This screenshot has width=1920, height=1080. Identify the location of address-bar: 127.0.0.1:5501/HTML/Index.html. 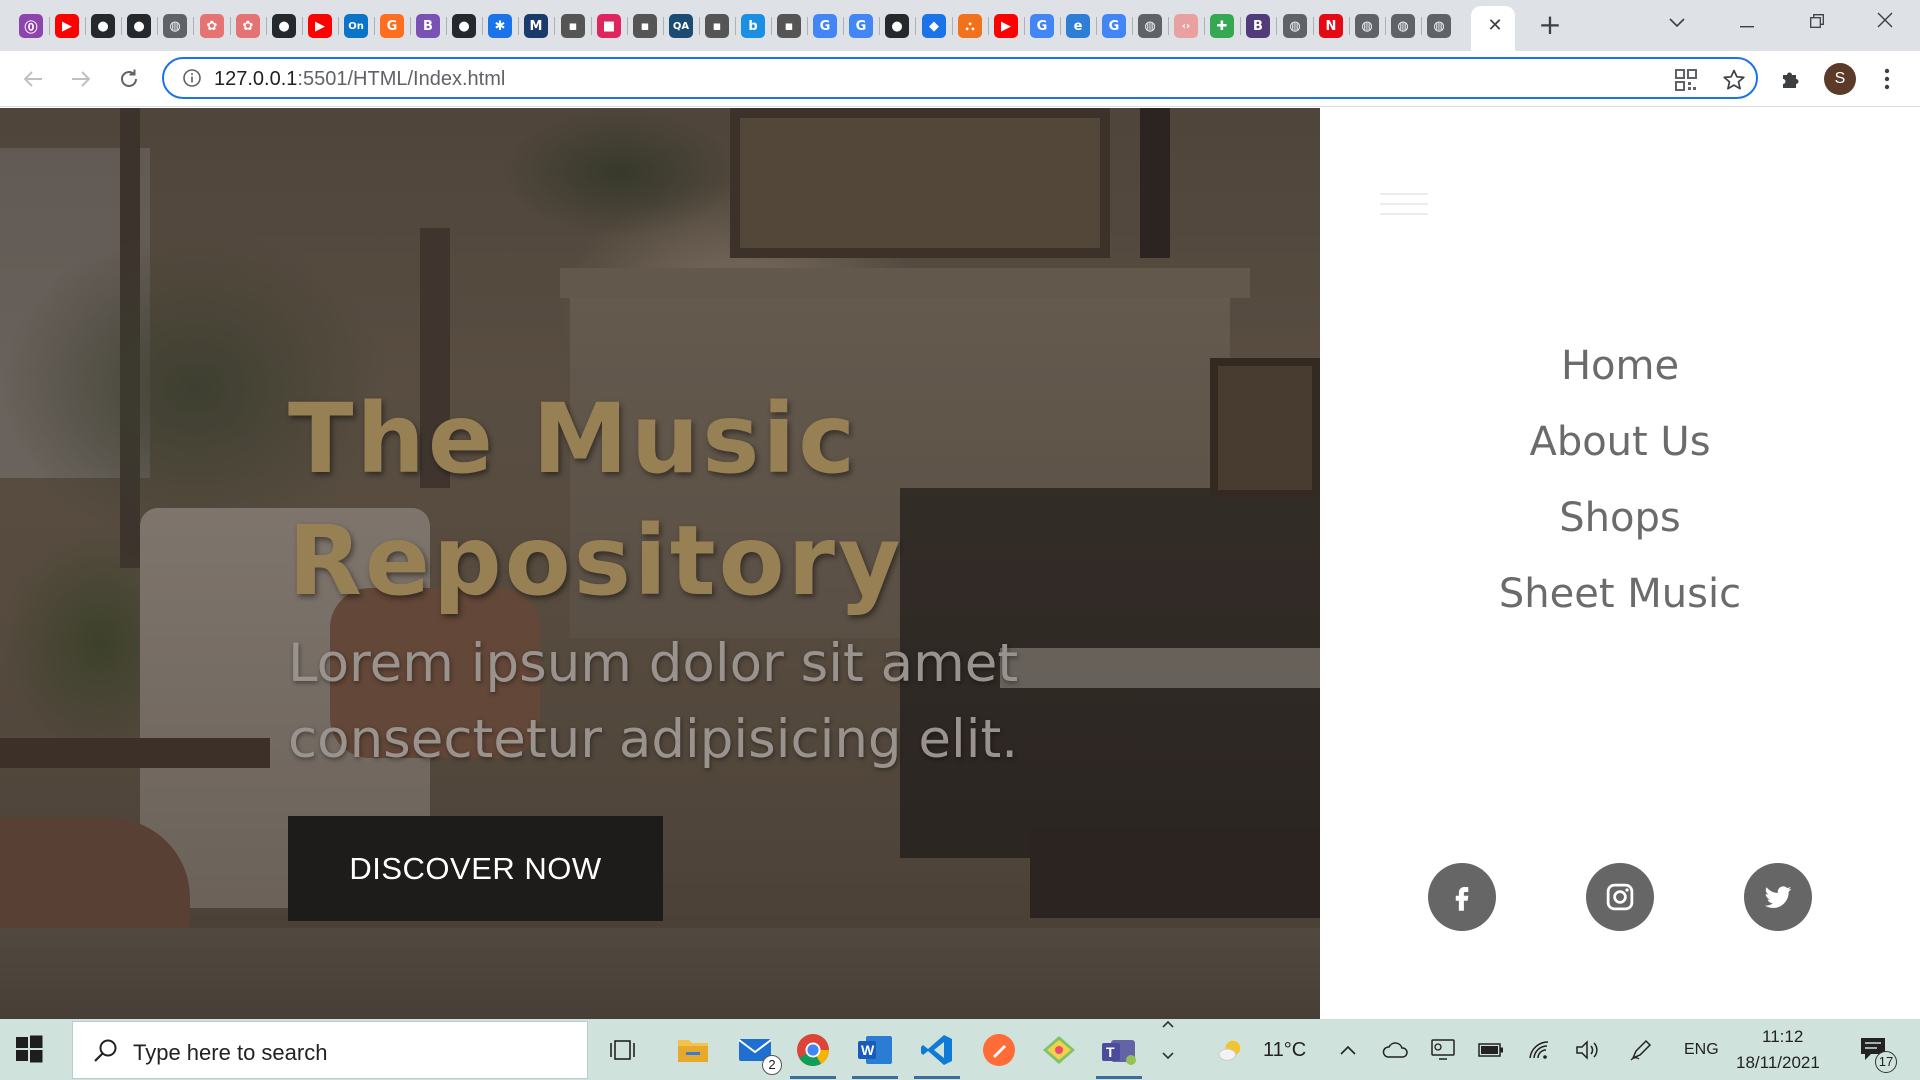
(960, 78).